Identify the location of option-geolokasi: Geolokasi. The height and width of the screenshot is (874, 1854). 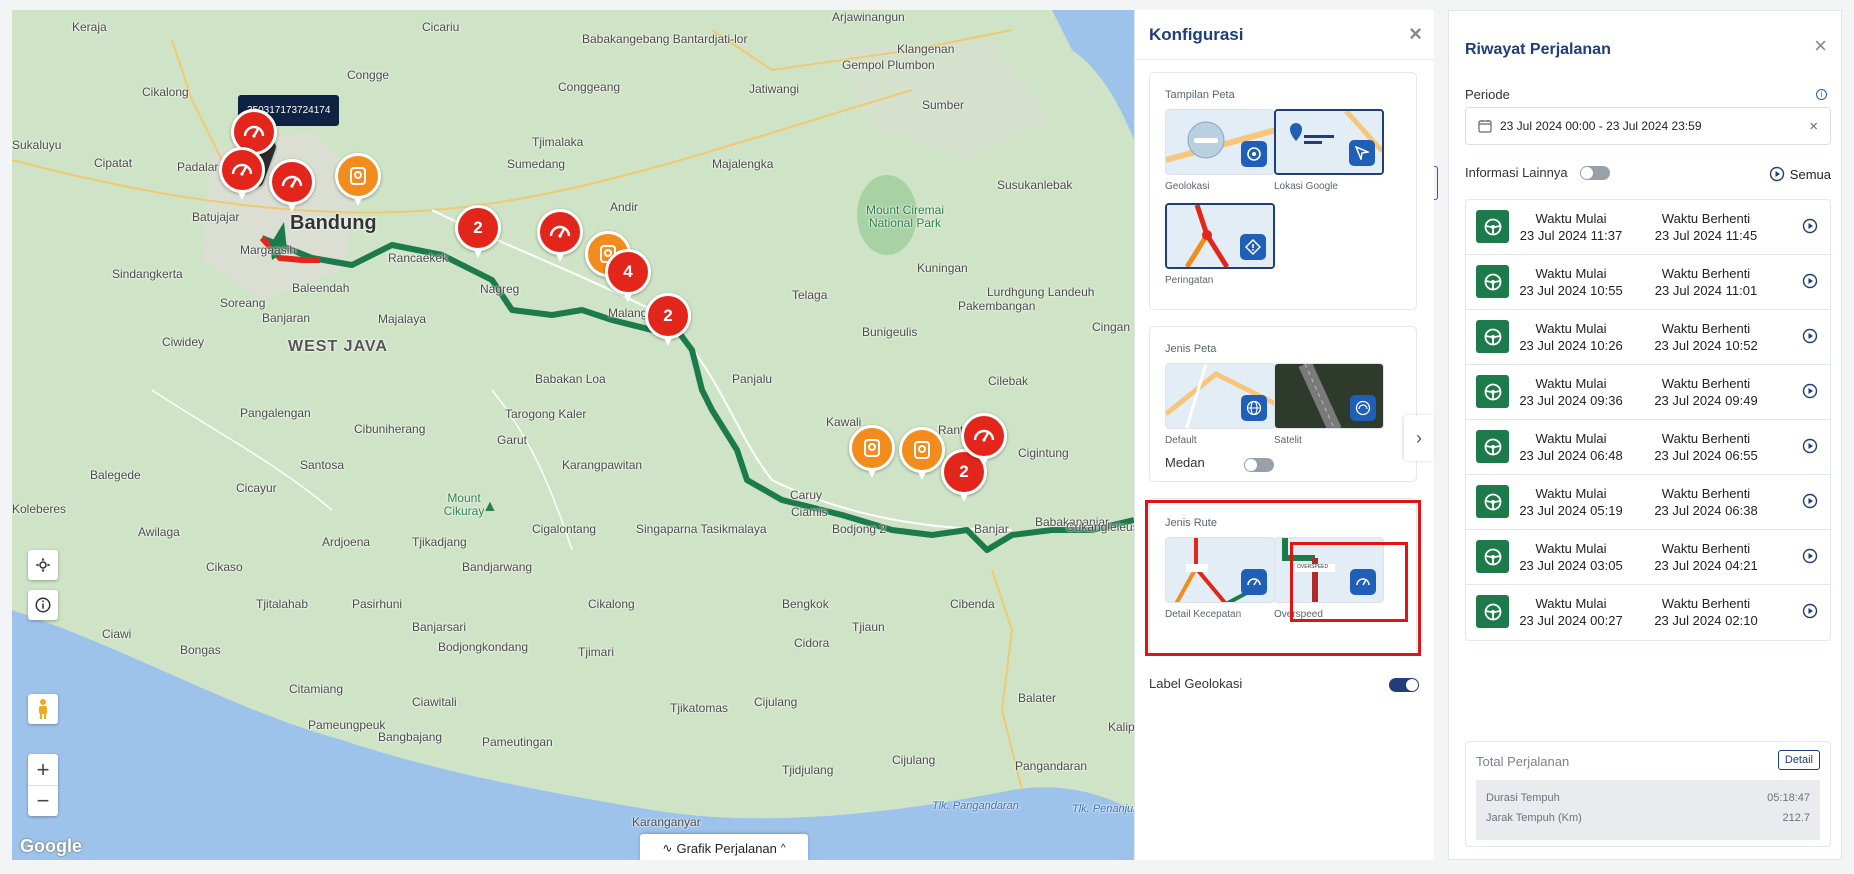
(1220, 150).